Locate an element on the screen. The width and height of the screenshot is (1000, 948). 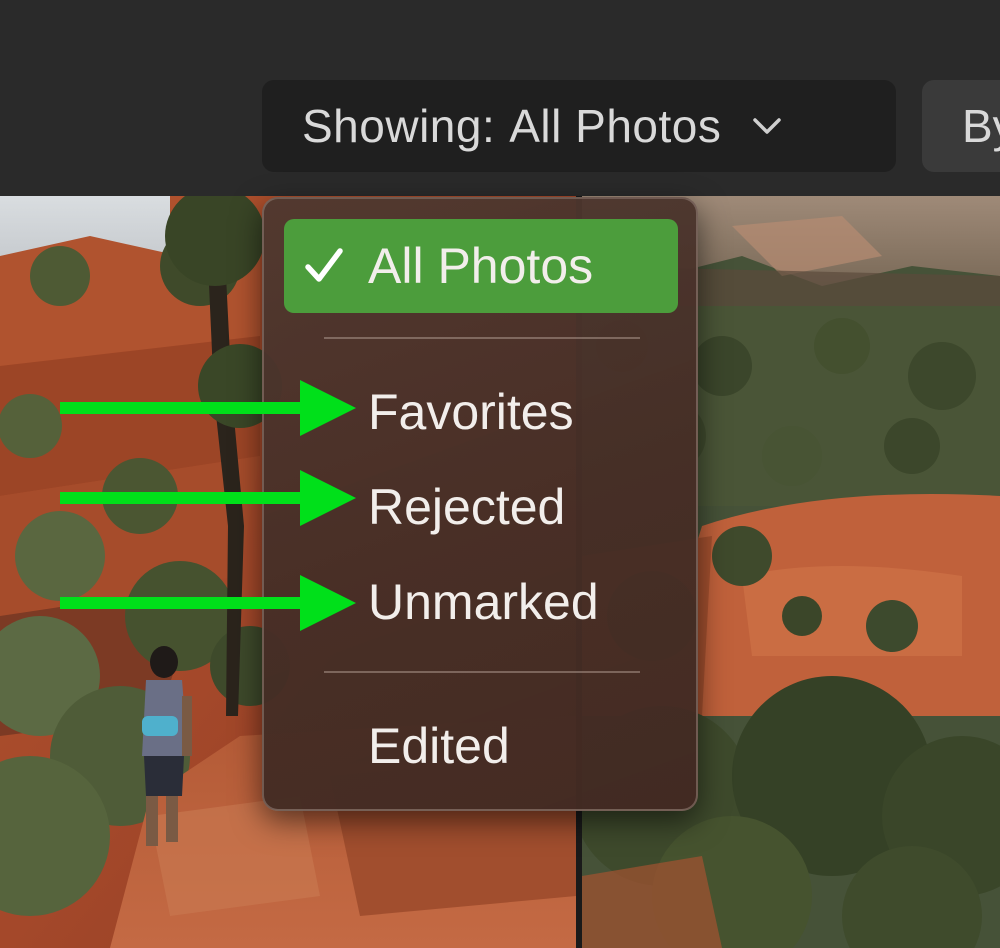
menu-item-edited: Edited is located at coordinates (481, 746).